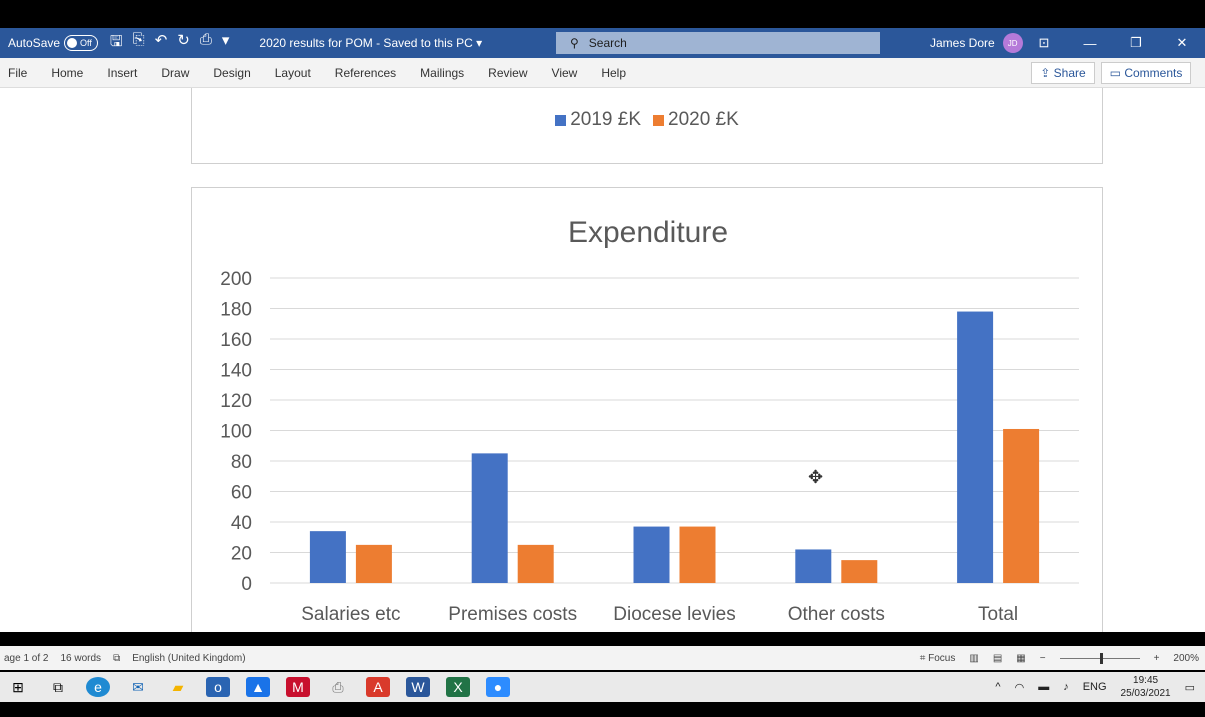  I want to click on mail-icon: ✉, so click(138, 687).